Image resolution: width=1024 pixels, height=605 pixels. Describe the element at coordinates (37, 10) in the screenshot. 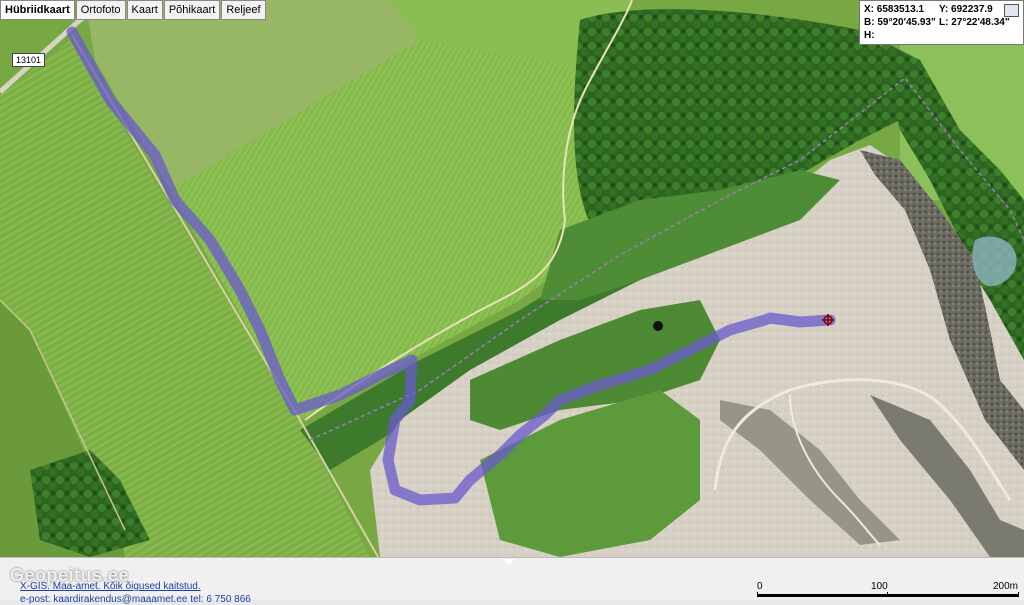

I see `tab-hybrid-map: Hübriidkaart` at that location.